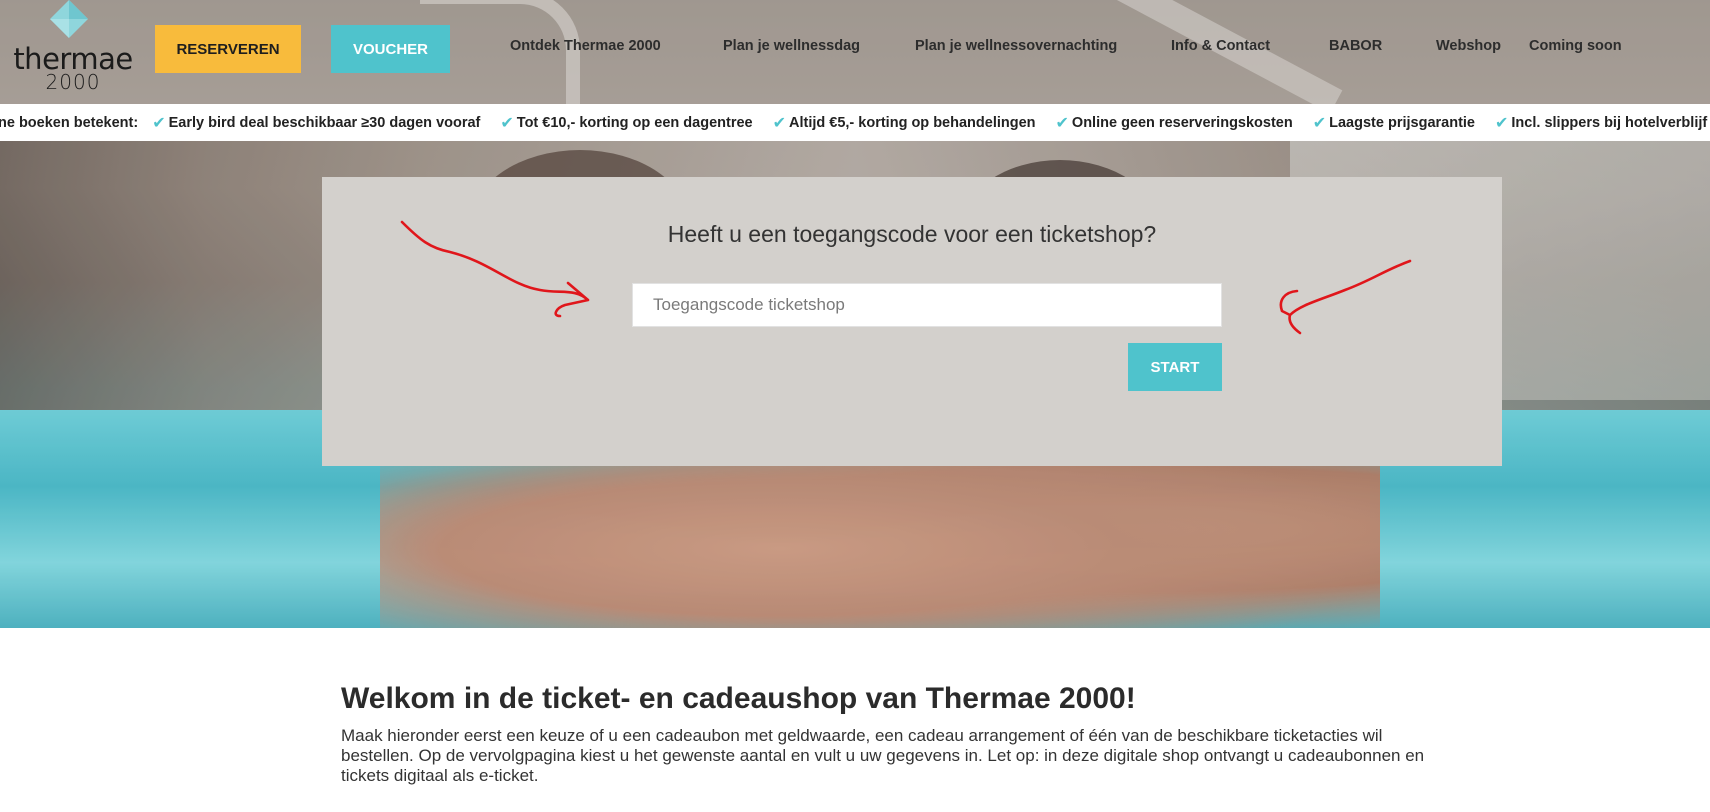 This screenshot has height=812, width=1710. What do you see at coordinates (70, 48) in the screenshot?
I see `site-logo: thermae 2000` at bounding box center [70, 48].